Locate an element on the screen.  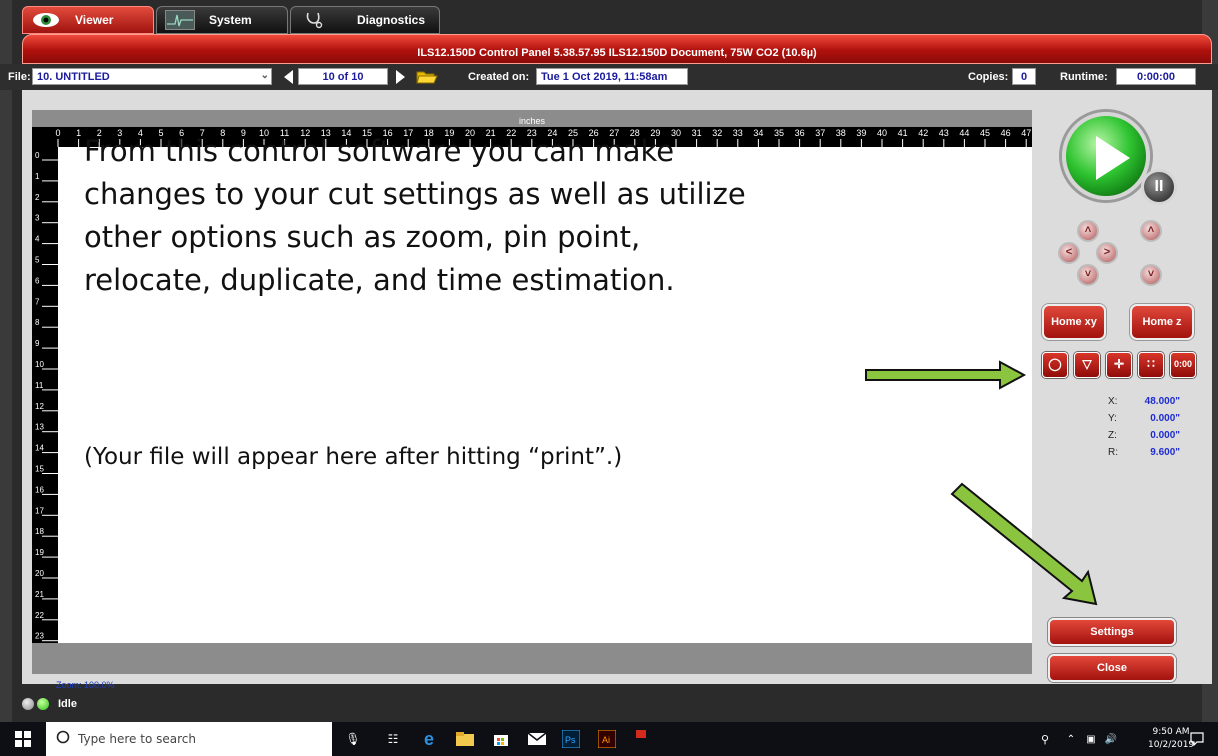
volume-icon: 🔊 is located at coordinates (1111, 739).